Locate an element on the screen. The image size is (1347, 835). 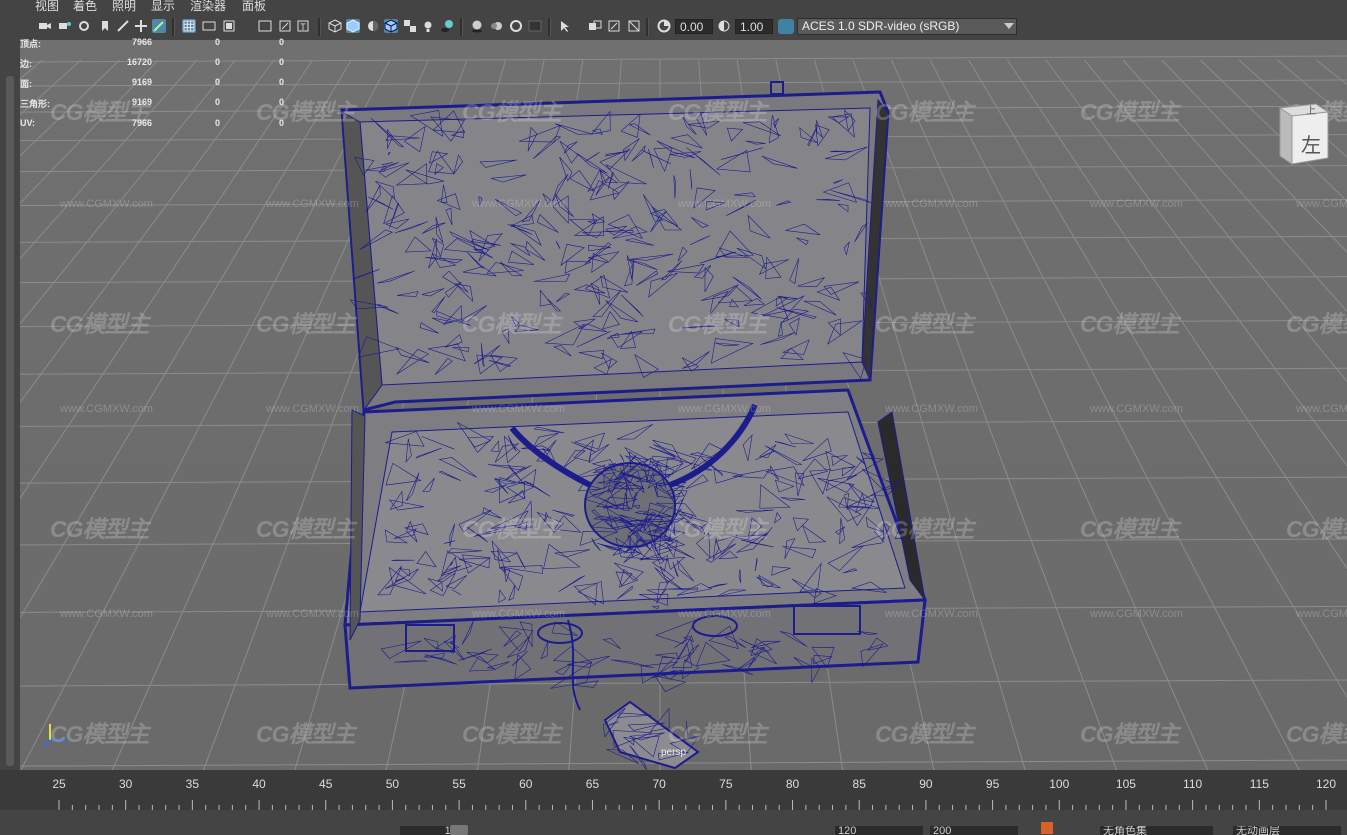
default-material-icon is located at coordinates (373, 26).